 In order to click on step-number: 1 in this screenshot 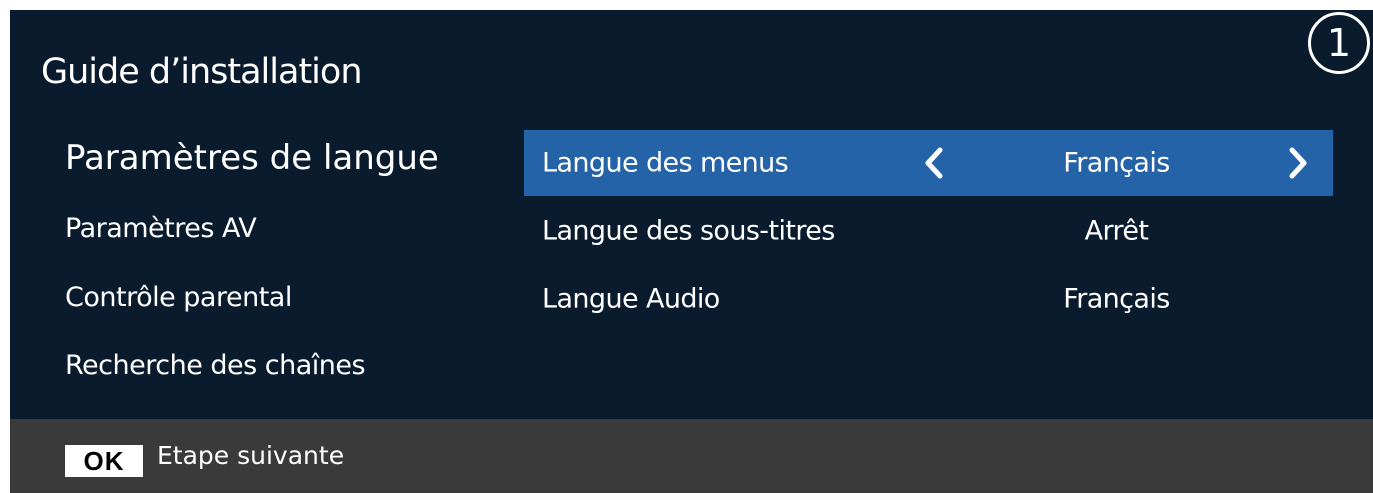, I will do `click(1339, 43)`.